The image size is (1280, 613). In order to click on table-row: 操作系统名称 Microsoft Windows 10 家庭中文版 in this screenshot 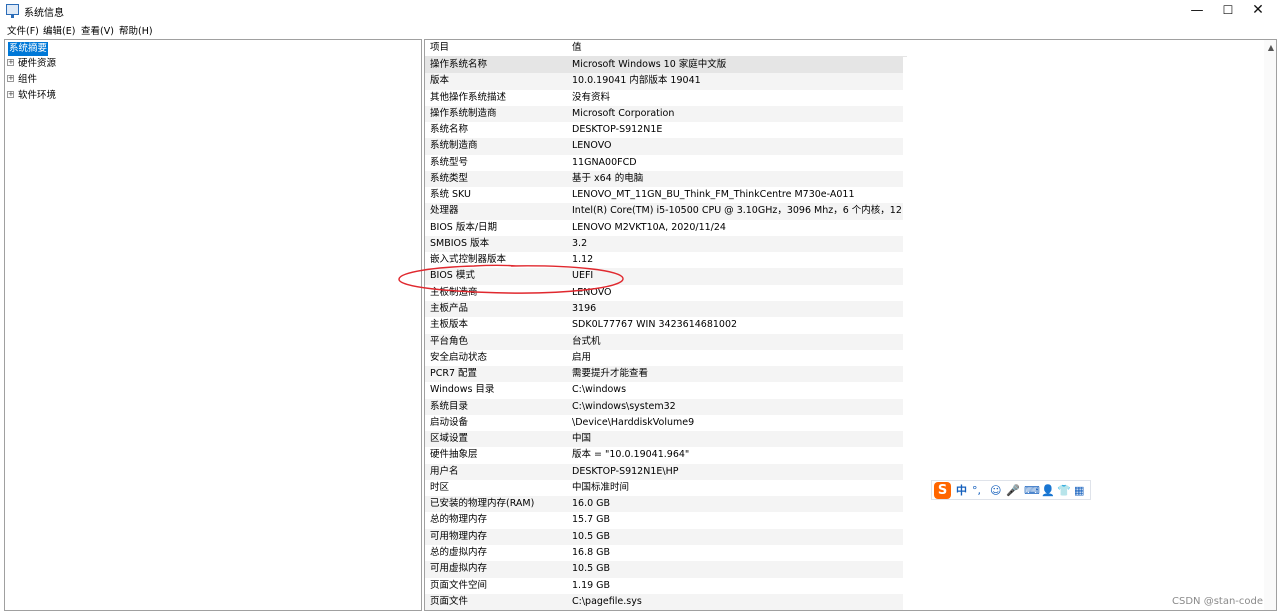, I will do `click(664, 65)`.